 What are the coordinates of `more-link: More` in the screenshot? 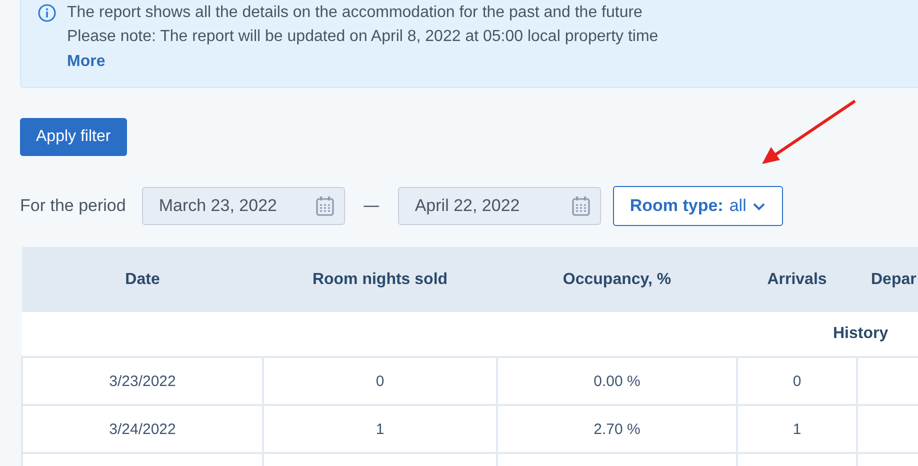 It's located at (86, 62).